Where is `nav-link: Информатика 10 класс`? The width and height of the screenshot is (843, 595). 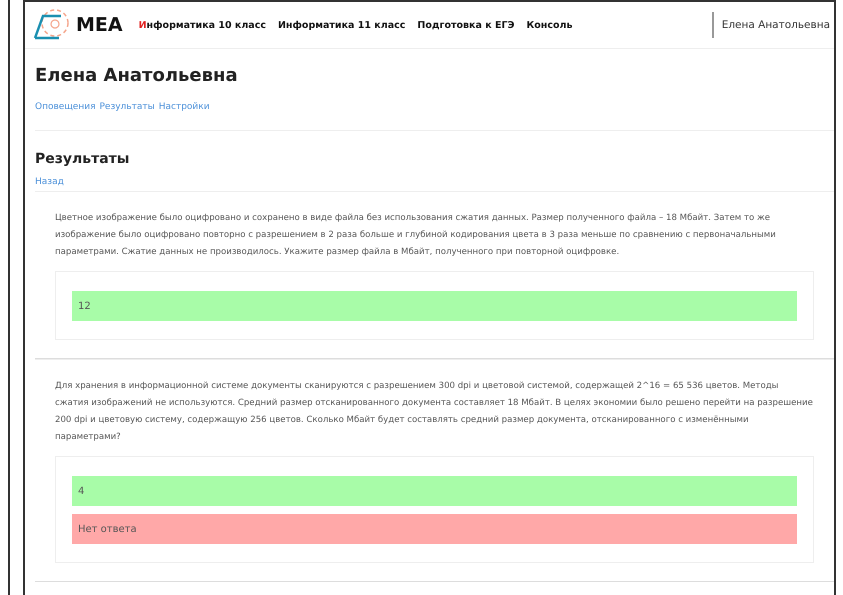 nav-link: Информатика 10 класс is located at coordinates (202, 25).